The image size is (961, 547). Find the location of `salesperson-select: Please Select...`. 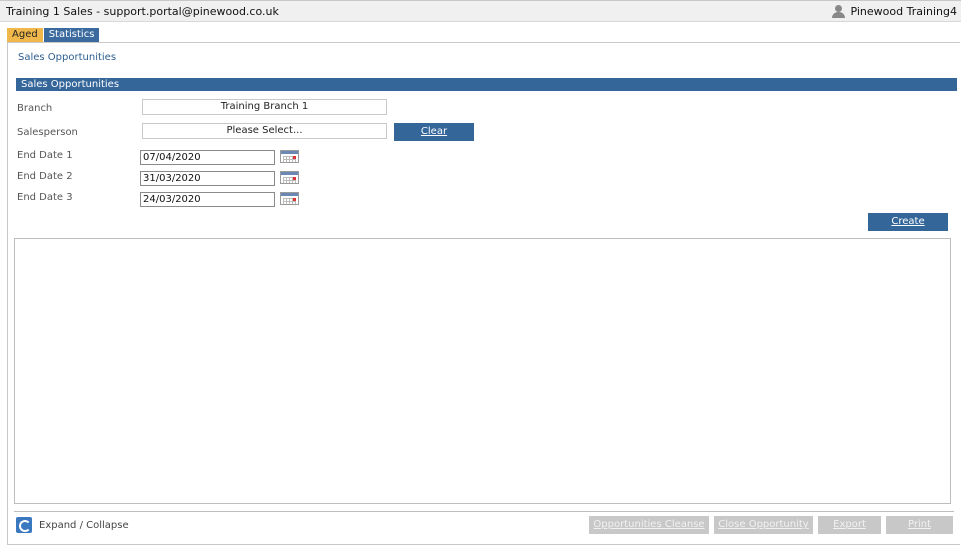

salesperson-select: Please Select... is located at coordinates (264, 131).